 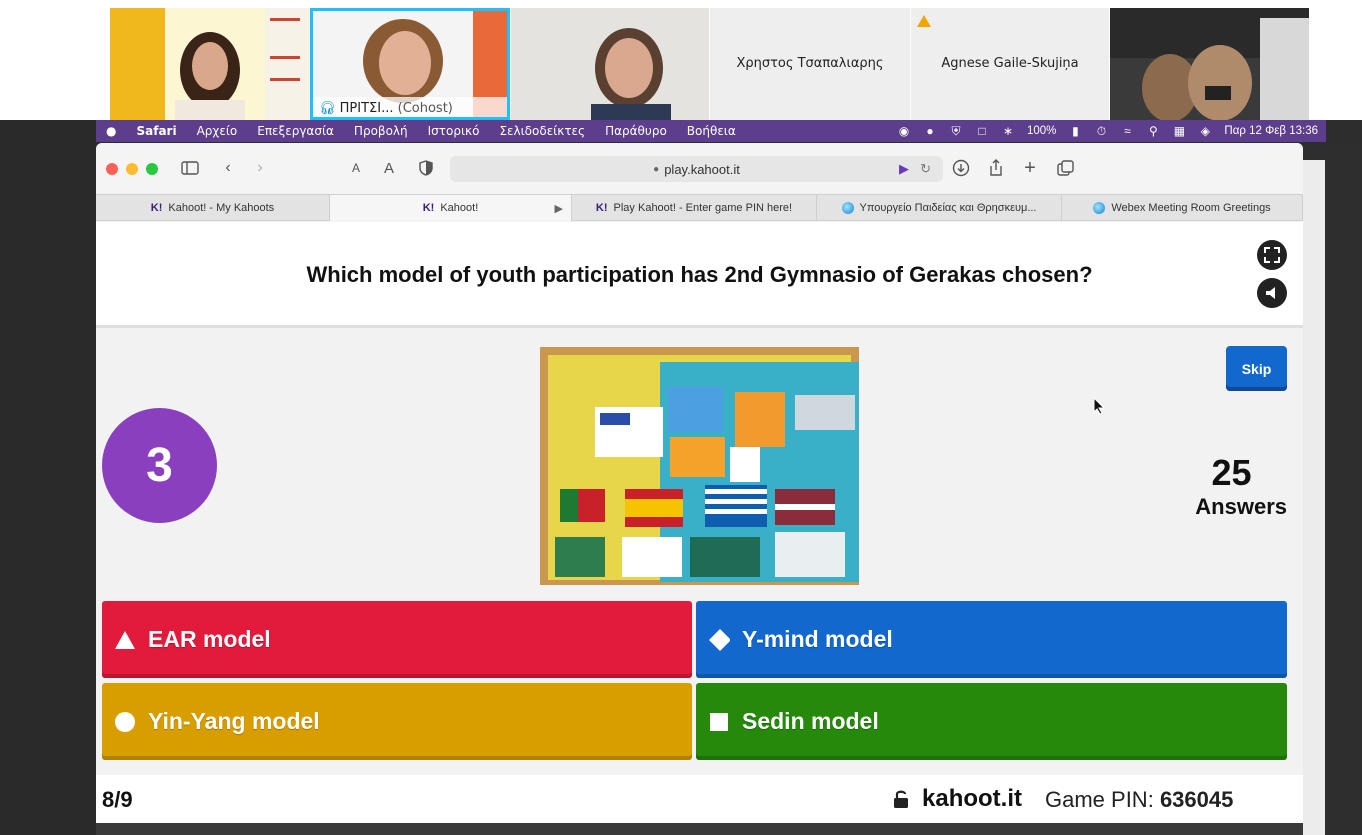 What do you see at coordinates (810, 721) in the screenshot?
I see `answer-label-green: Sedin model` at bounding box center [810, 721].